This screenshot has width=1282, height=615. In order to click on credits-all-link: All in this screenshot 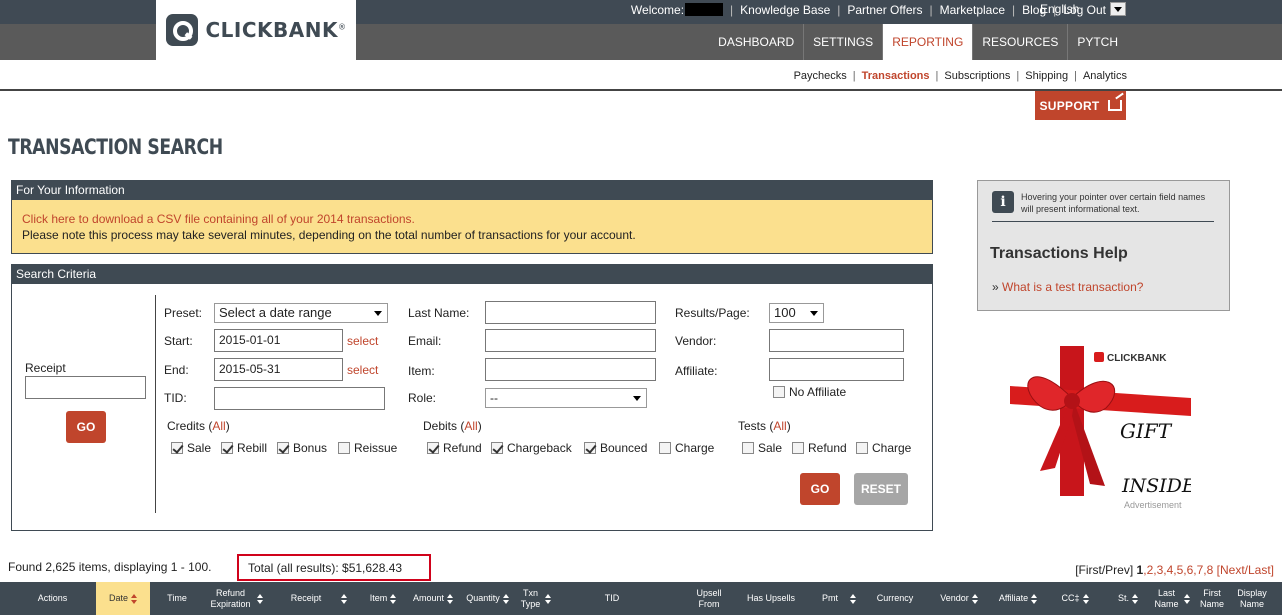, I will do `click(218, 426)`.